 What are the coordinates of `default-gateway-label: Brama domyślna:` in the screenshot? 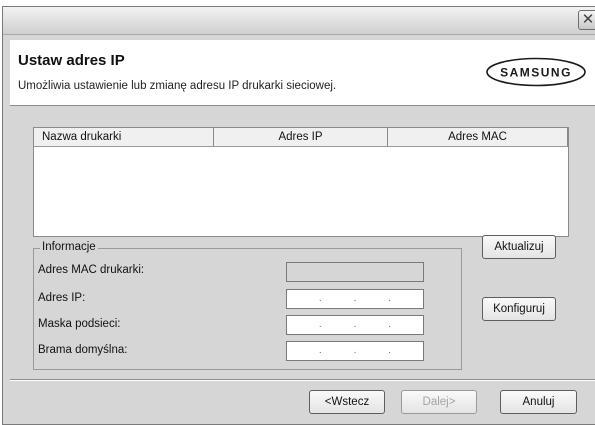 It's located at (83, 350).